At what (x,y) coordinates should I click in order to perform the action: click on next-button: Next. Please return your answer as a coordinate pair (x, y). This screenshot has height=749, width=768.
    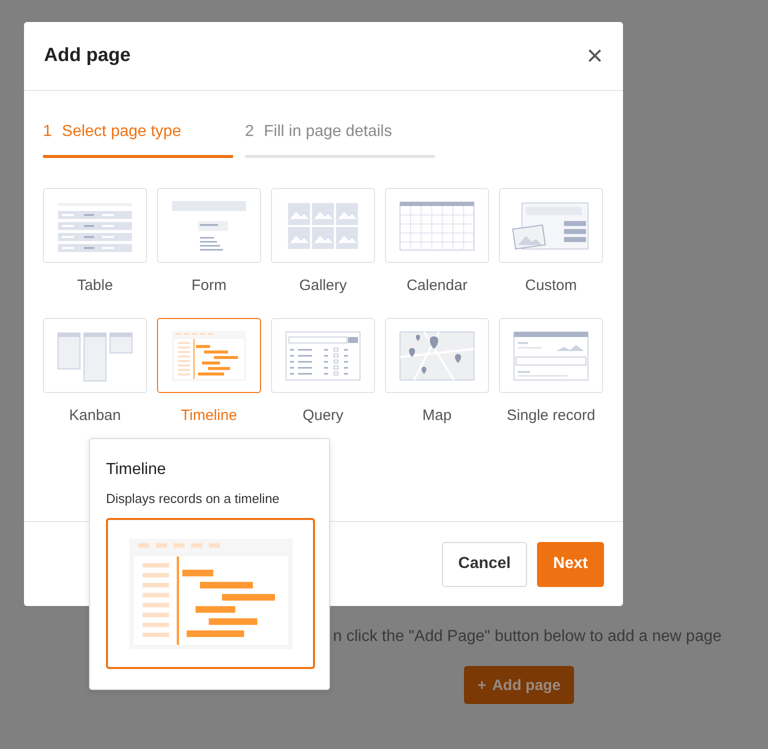
    Looking at the image, I should click on (570, 564).